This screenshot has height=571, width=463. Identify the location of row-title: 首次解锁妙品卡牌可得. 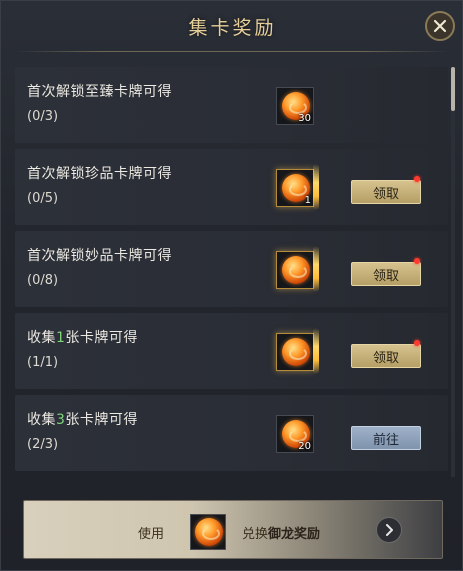
(99, 256).